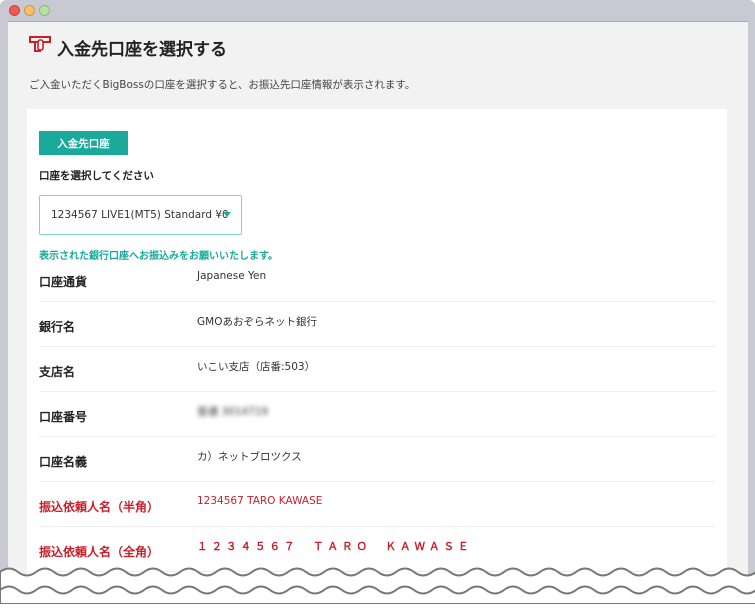 The image size is (755, 609). I want to click on row-value: Japanese Yen, so click(232, 276).